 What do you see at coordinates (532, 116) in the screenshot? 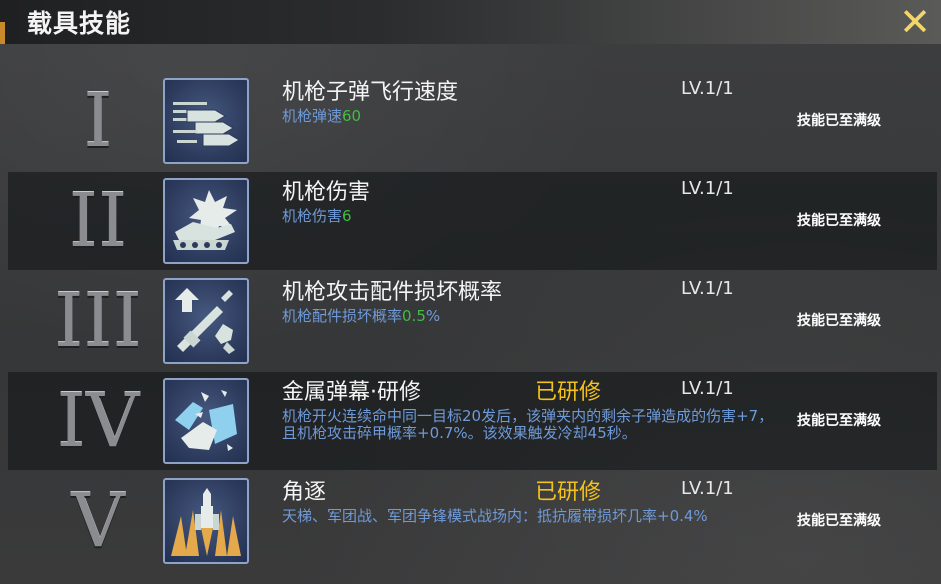
I see `skill-description: 机枪弹速60` at bounding box center [532, 116].